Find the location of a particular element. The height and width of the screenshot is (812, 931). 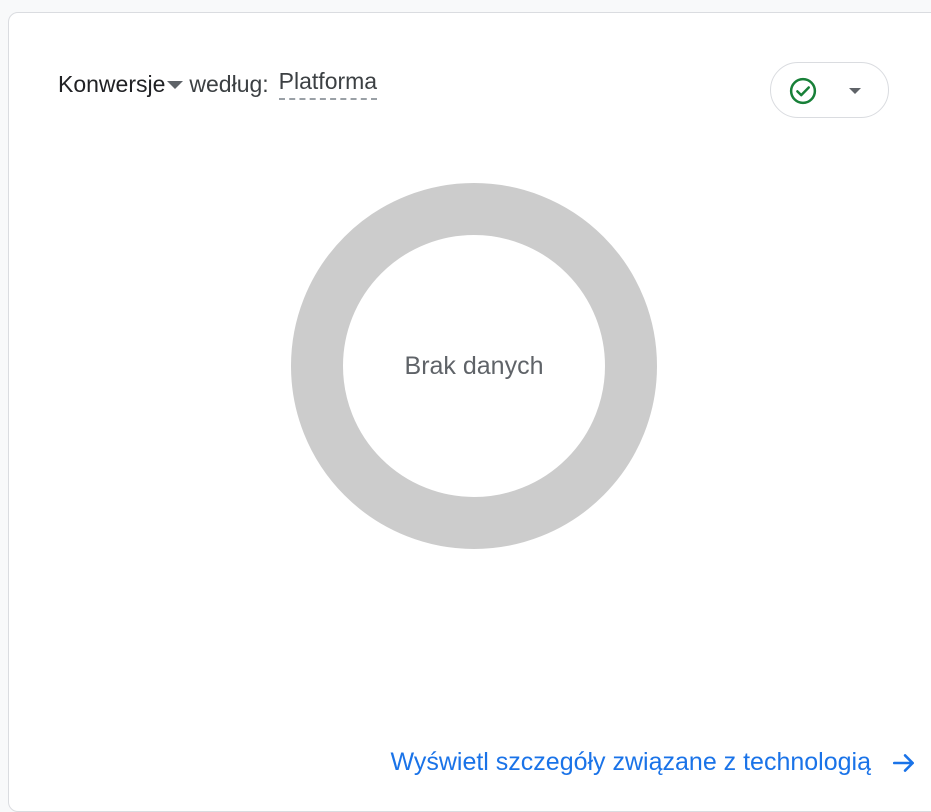

card-title: Konwersje według: Platforma is located at coordinates (218, 84).